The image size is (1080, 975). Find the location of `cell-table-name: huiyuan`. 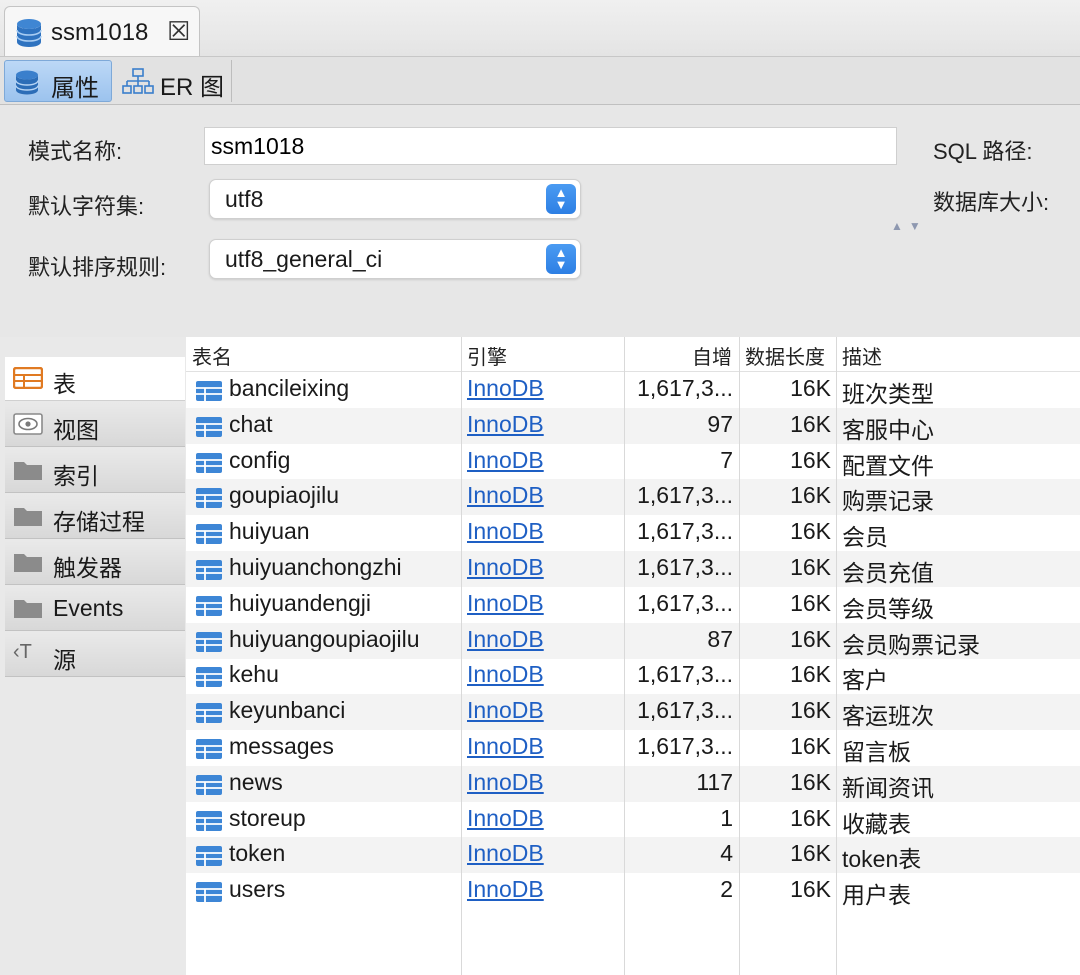

cell-table-name: huiyuan is located at coordinates (269, 531).